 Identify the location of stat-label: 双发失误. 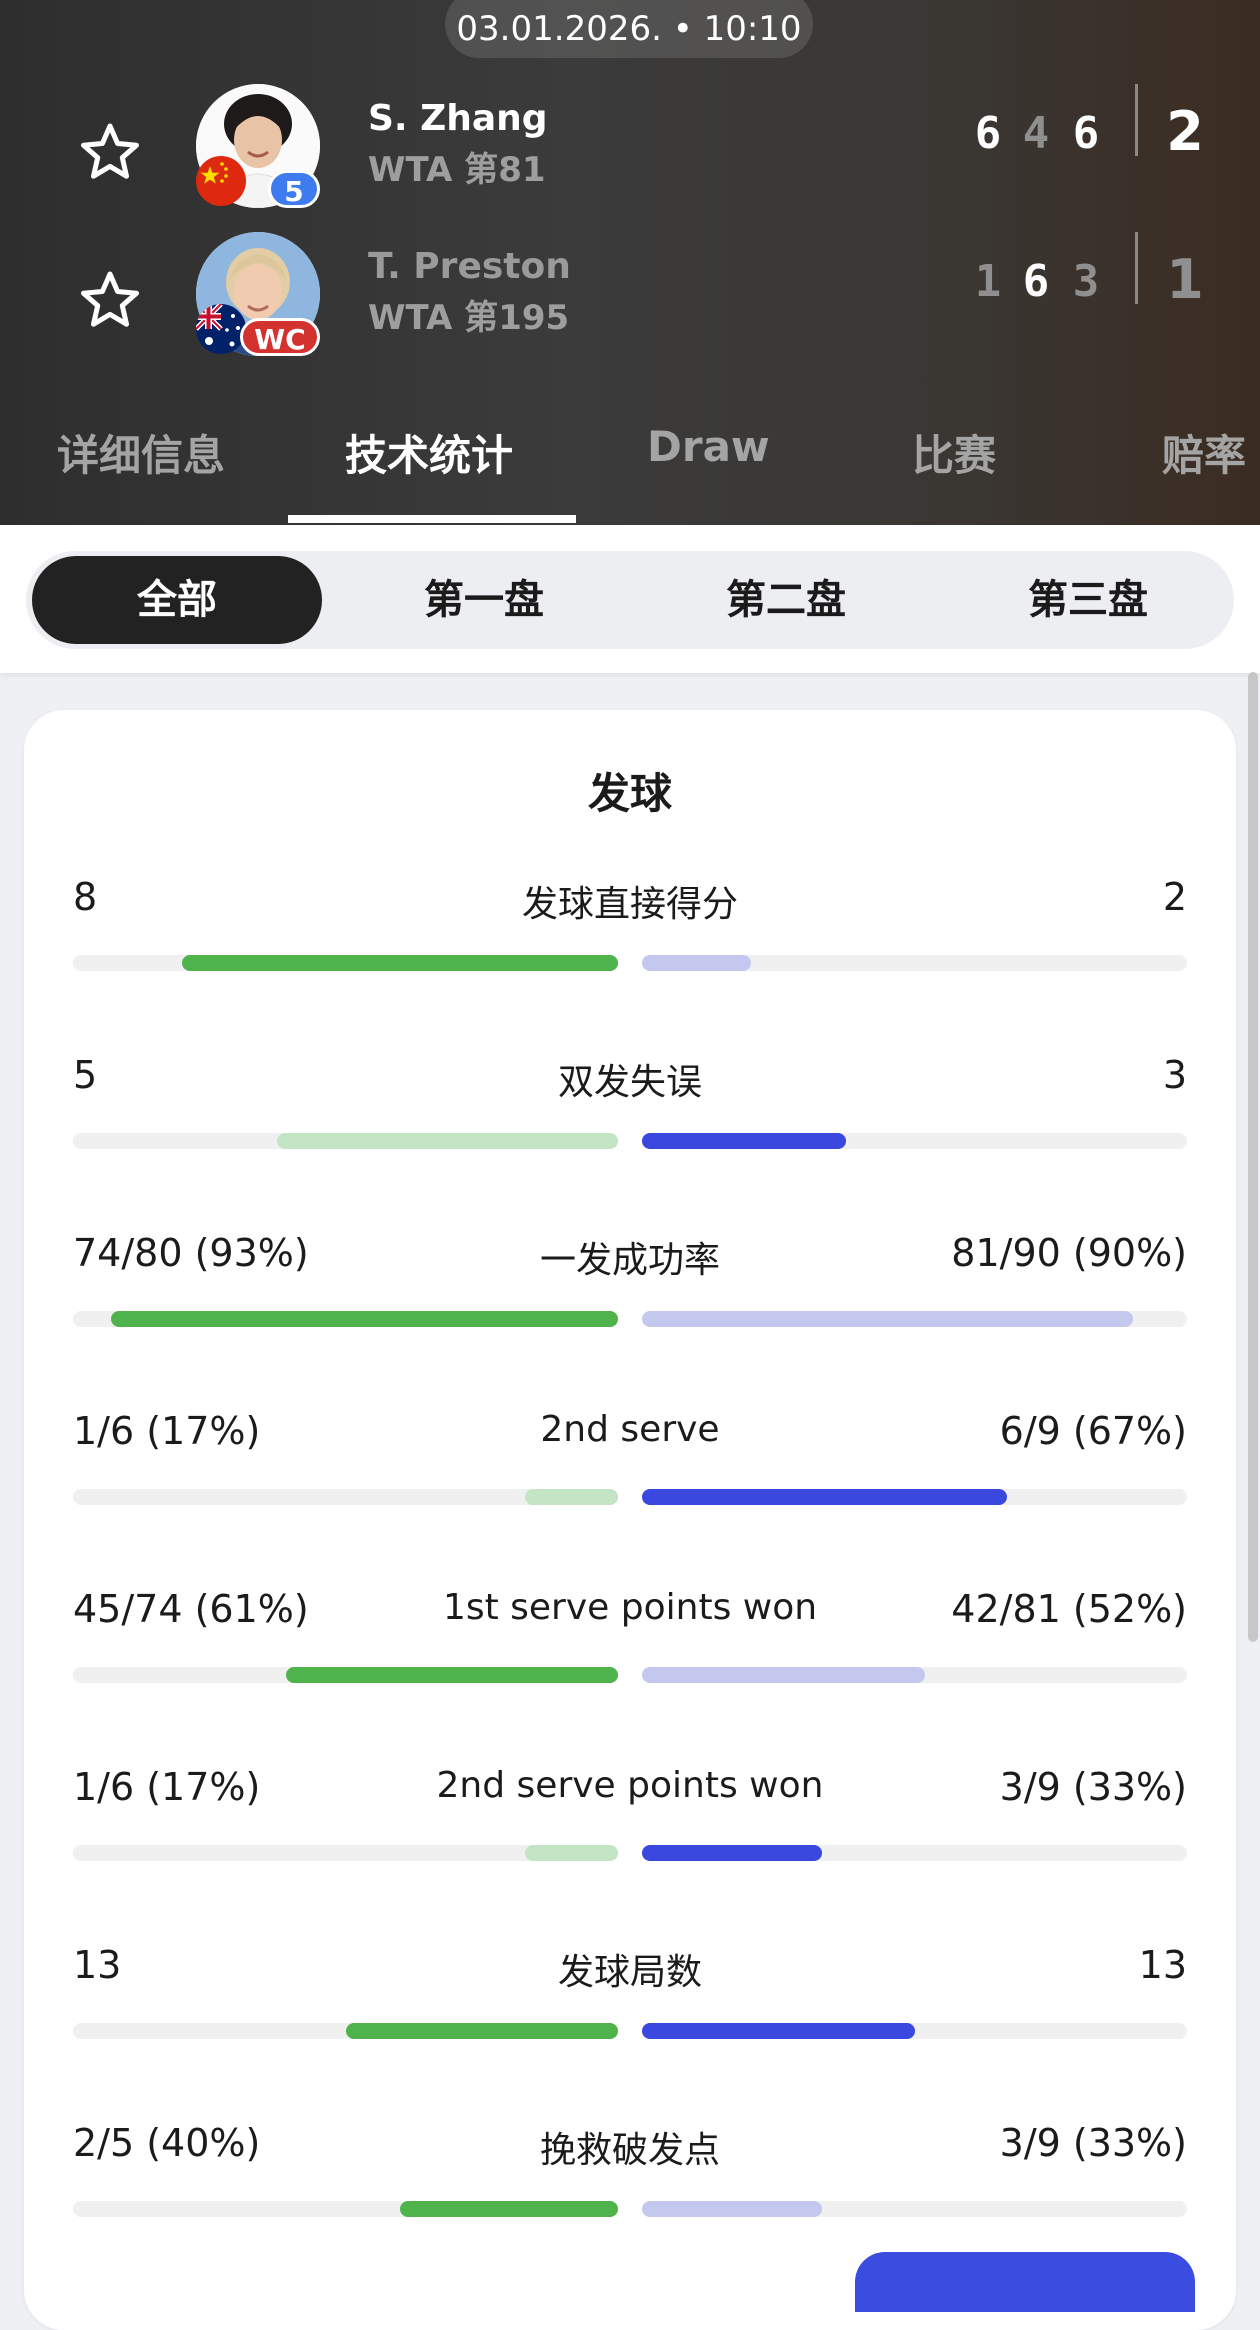
(629, 1082).